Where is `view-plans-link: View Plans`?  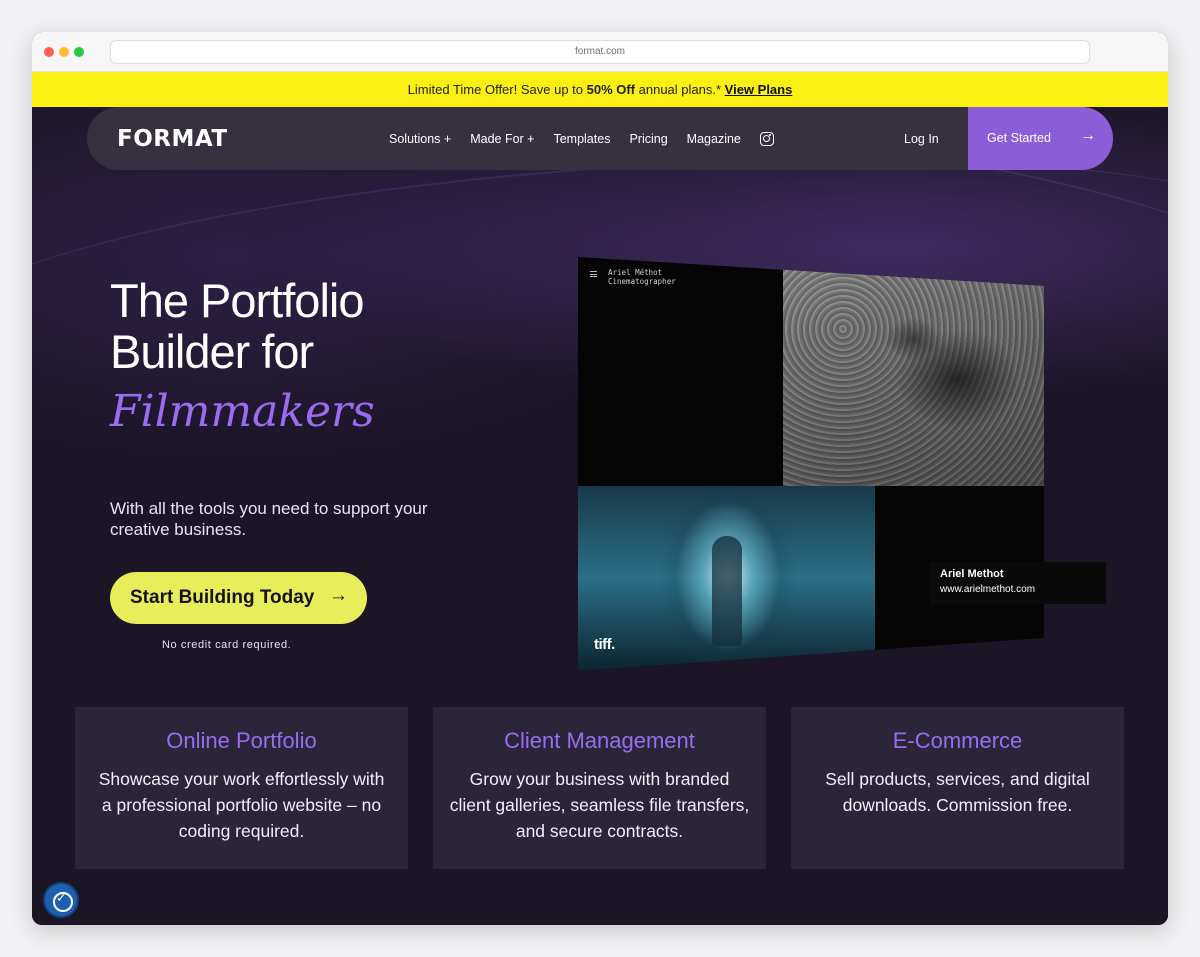 view-plans-link: View Plans is located at coordinates (759, 89).